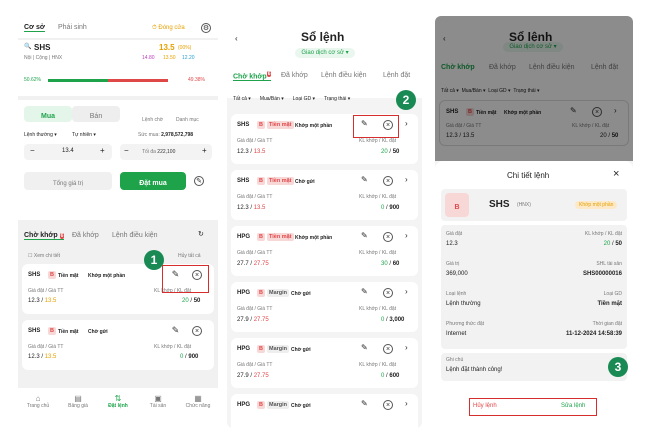 The width and height of the screenshot is (653, 436). I want to click on price-type-select: Tự nhiên ▾, so click(84, 135).